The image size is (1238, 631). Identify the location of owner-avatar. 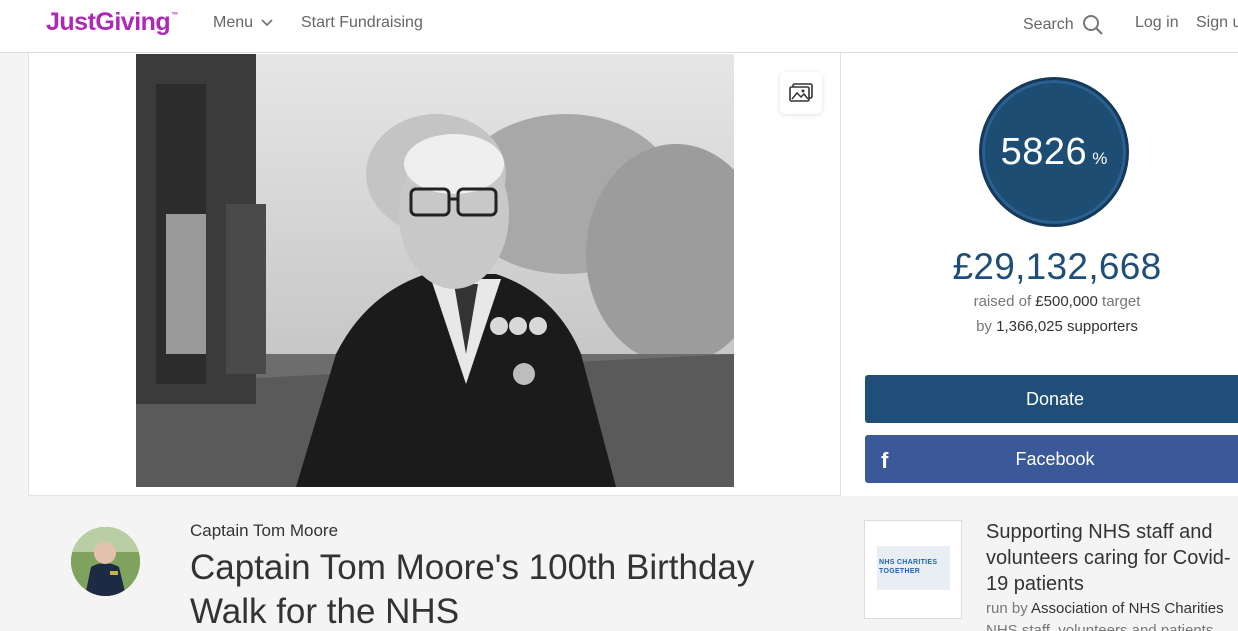
(105, 561).